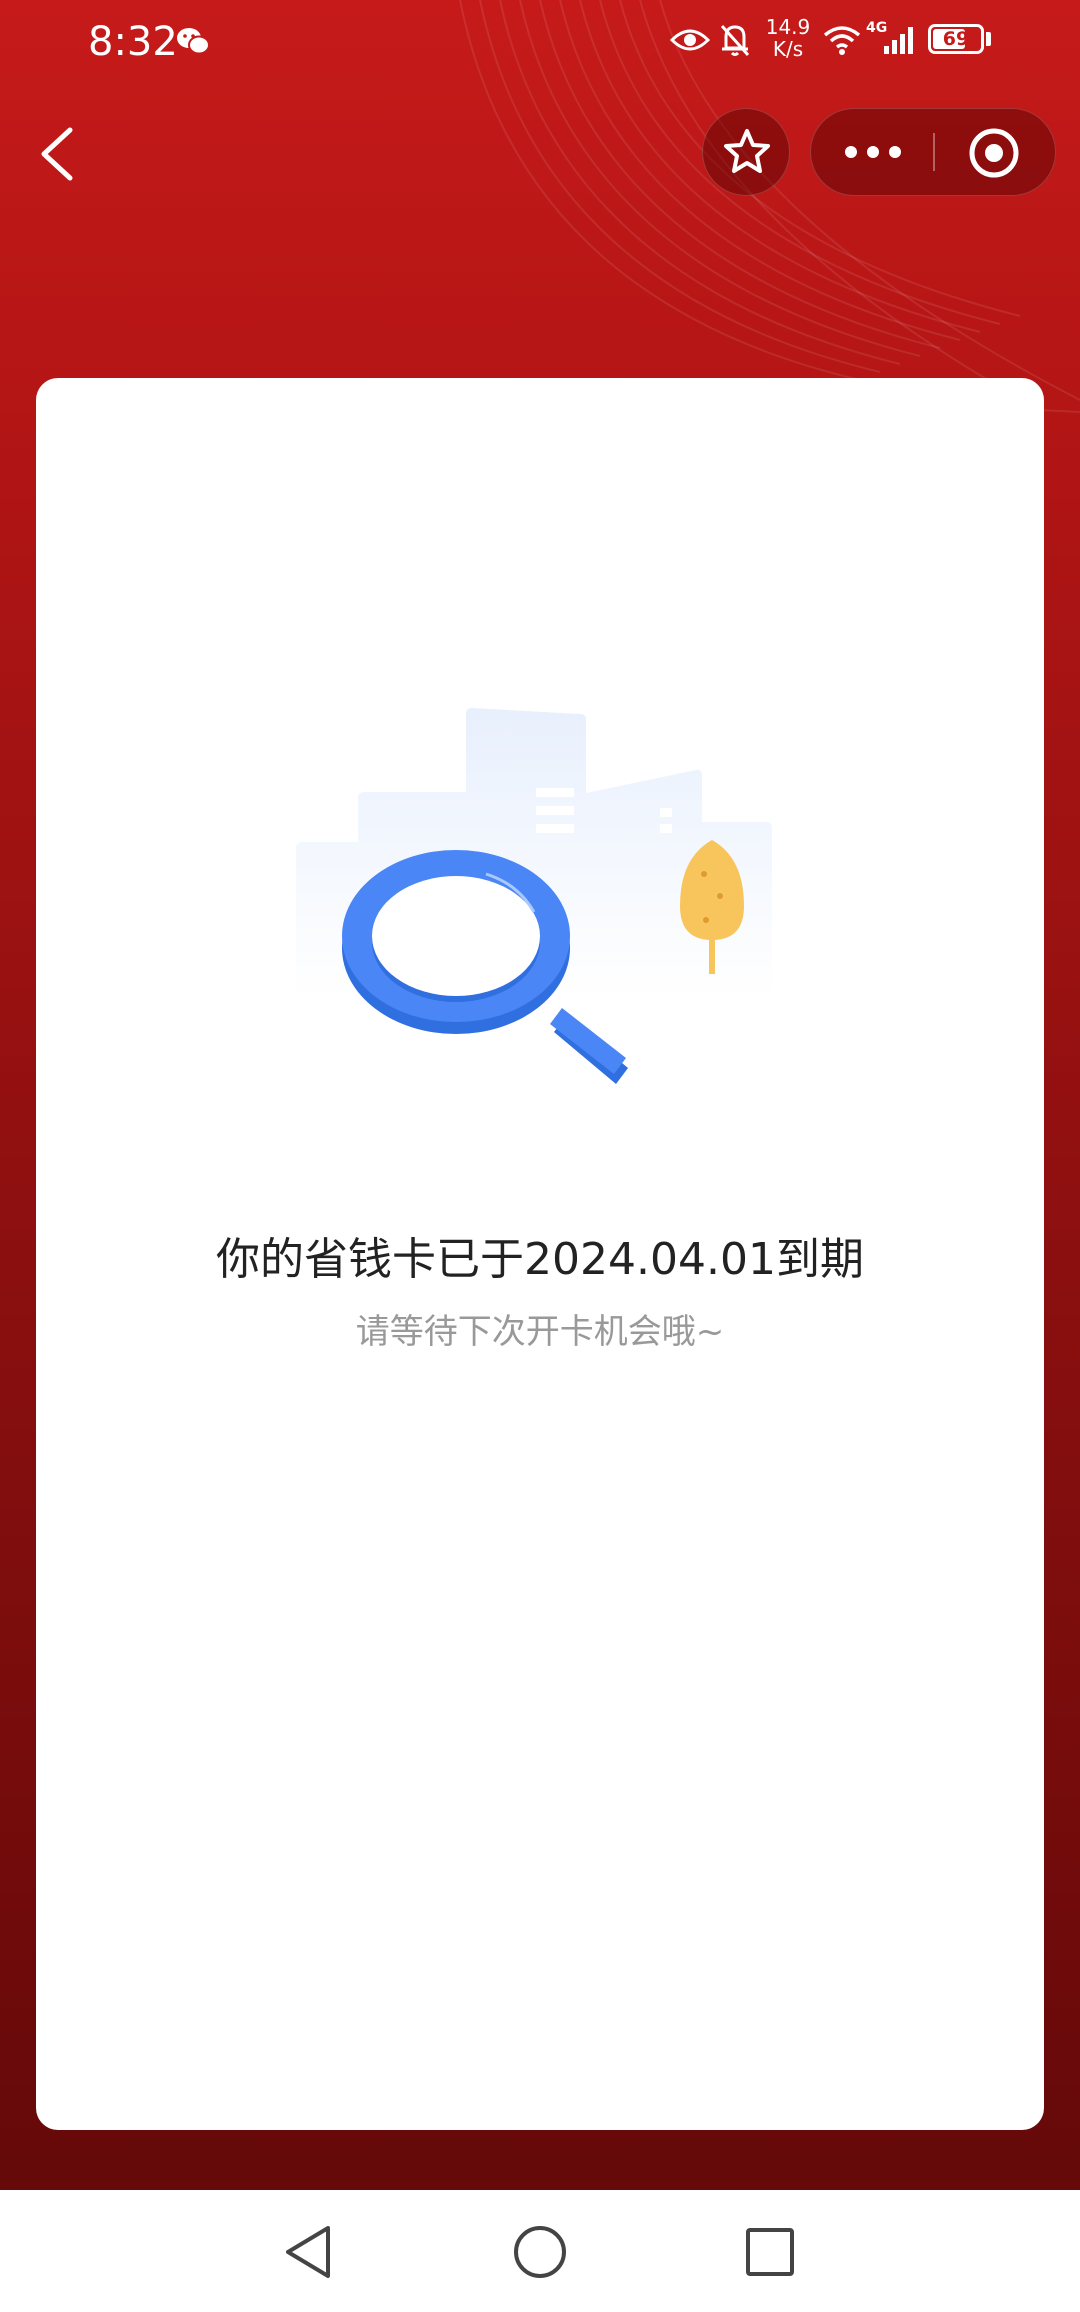 Image resolution: width=1080 pixels, height=2312 pixels. I want to click on back-triangle-icon, so click(308, 2252).